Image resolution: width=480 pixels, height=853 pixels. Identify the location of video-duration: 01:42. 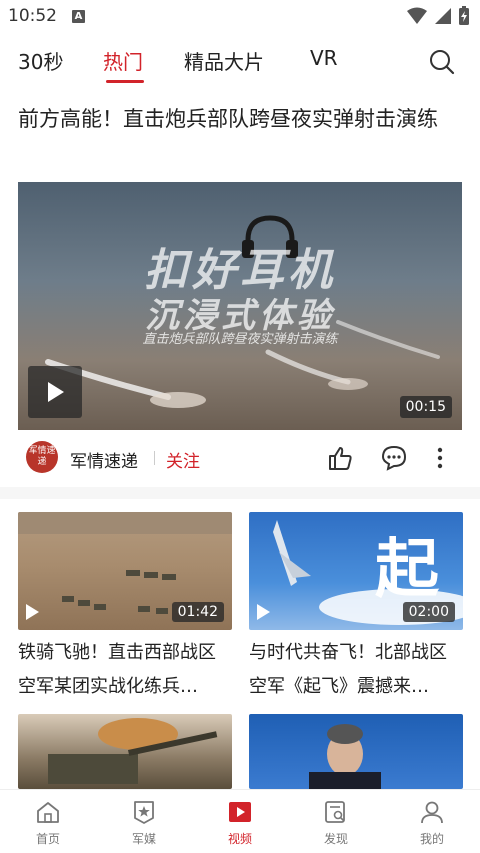
(197, 612).